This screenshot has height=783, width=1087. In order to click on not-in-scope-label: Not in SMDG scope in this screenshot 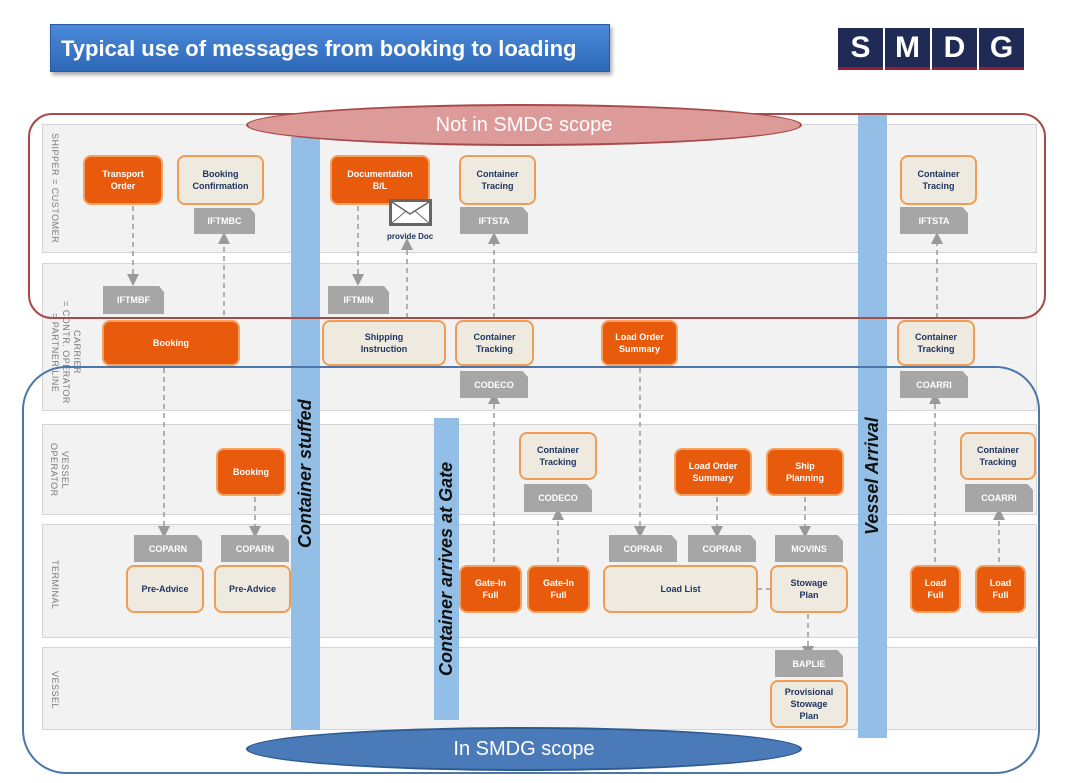, I will do `click(524, 125)`.